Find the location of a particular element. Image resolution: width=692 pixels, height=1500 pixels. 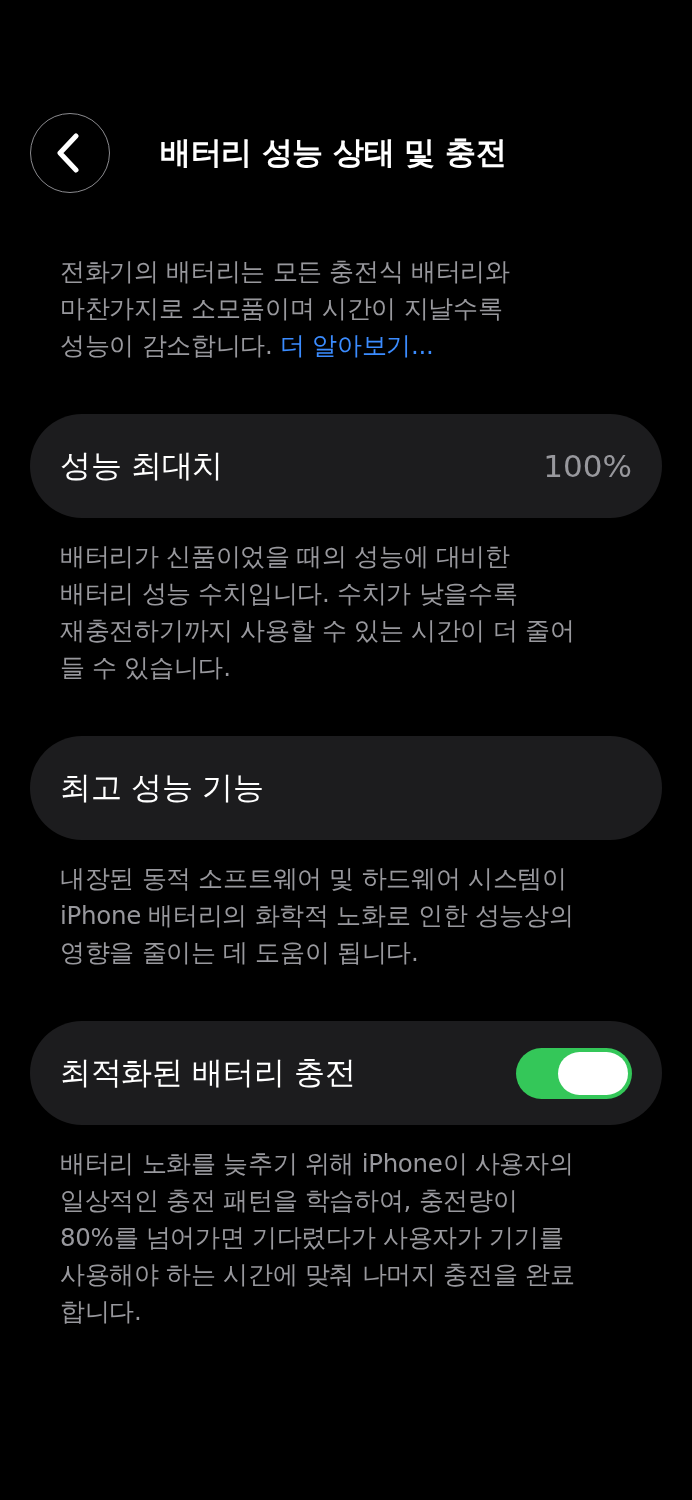

row-label: 최적화된 배터리 충전 is located at coordinates (208, 1072).